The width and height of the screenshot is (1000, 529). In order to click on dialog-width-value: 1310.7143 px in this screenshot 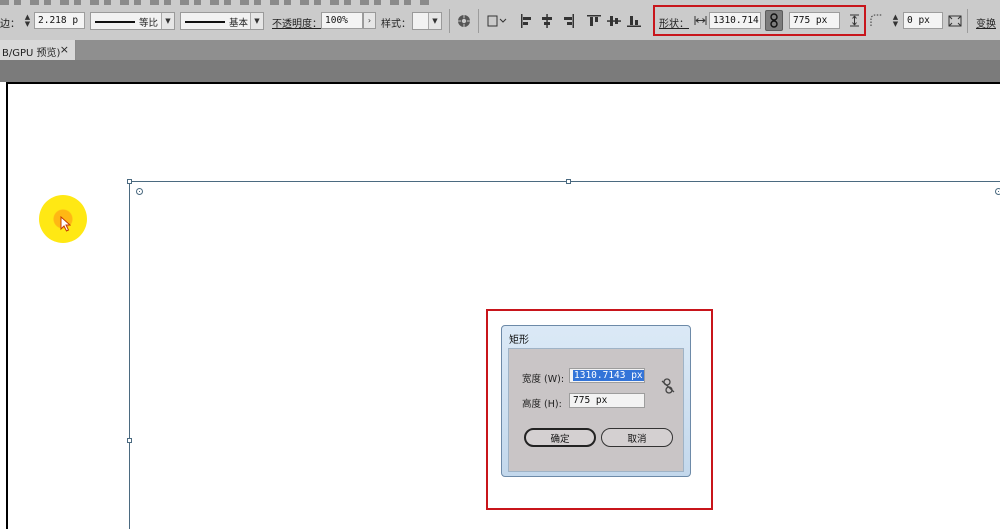, I will do `click(608, 375)`.